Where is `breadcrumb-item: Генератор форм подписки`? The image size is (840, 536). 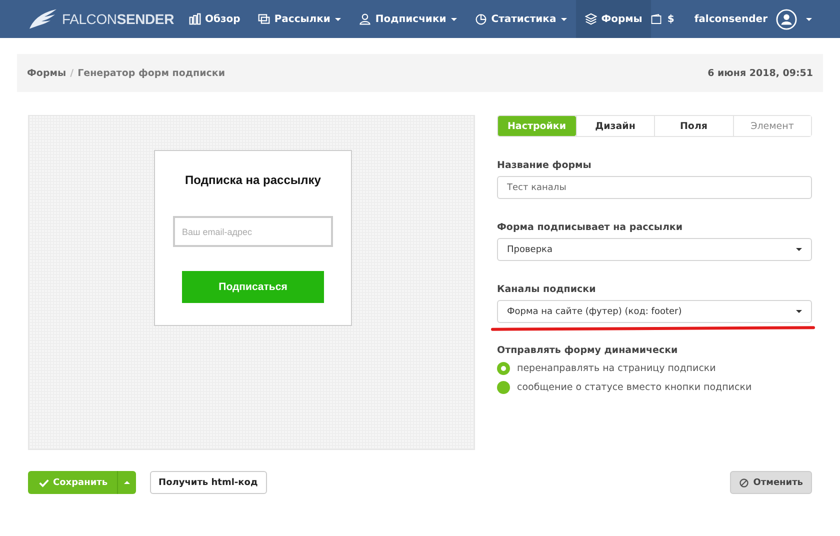
breadcrumb-item: Генератор форм подписки is located at coordinates (151, 73).